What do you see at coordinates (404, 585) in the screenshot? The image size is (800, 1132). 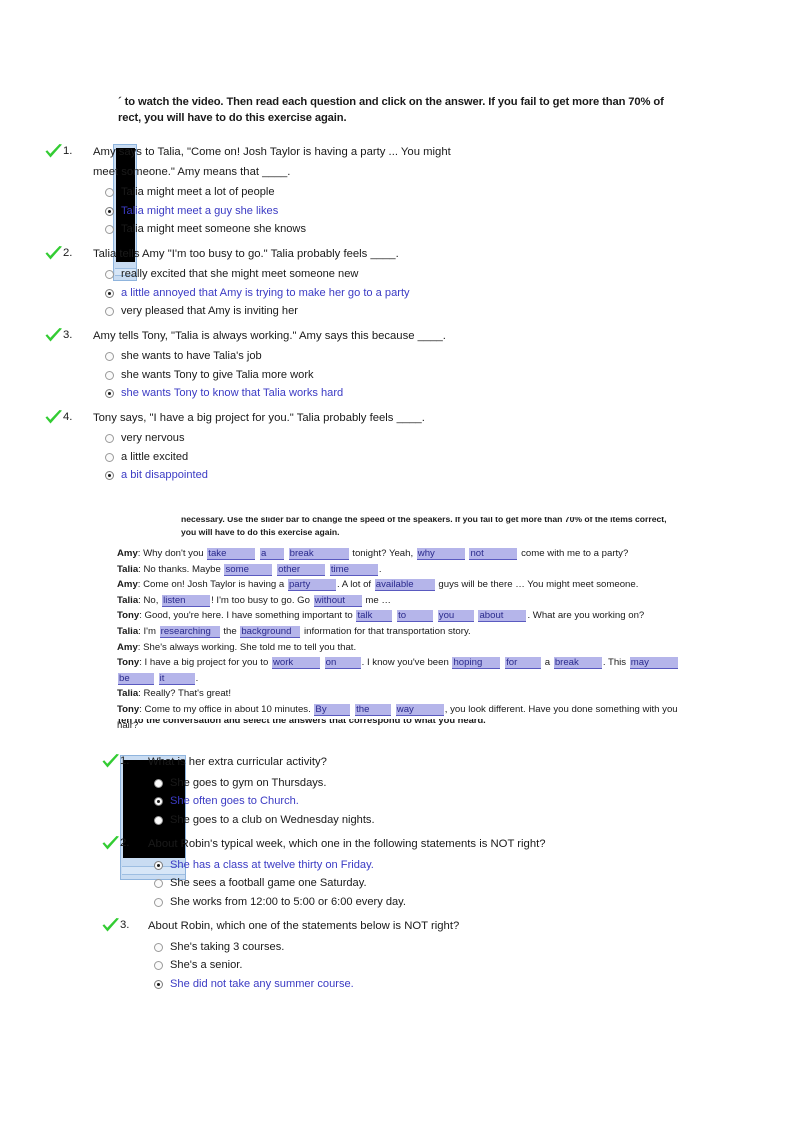 I see `transcript-blank-answer: available` at bounding box center [404, 585].